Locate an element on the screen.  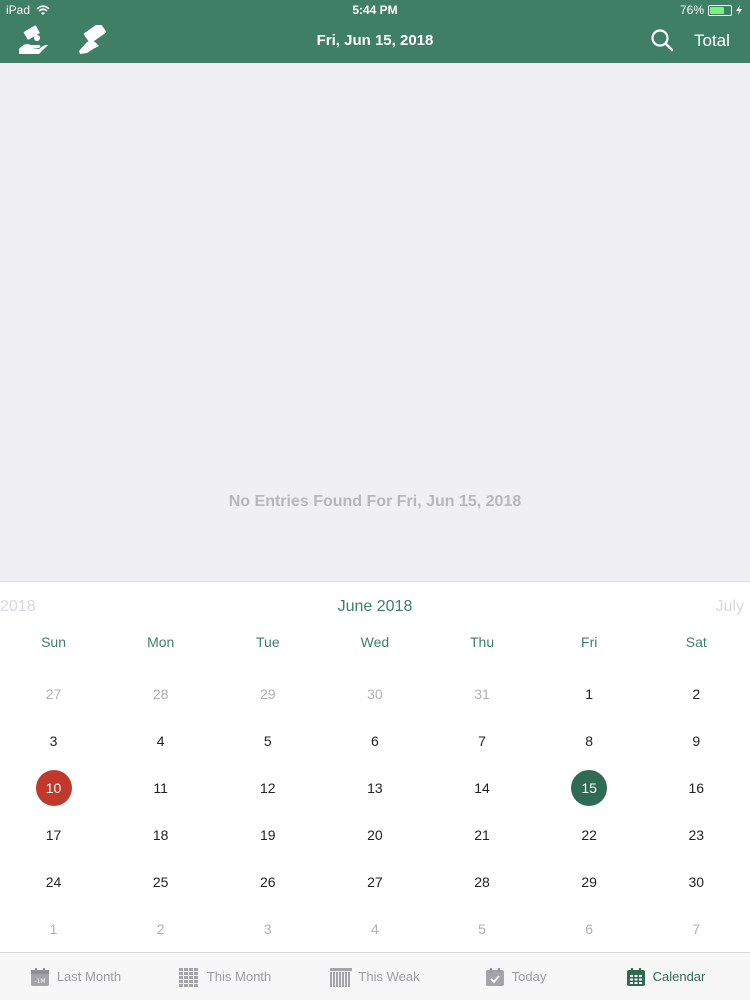
weekday-tue: Tue is located at coordinates (268, 642).